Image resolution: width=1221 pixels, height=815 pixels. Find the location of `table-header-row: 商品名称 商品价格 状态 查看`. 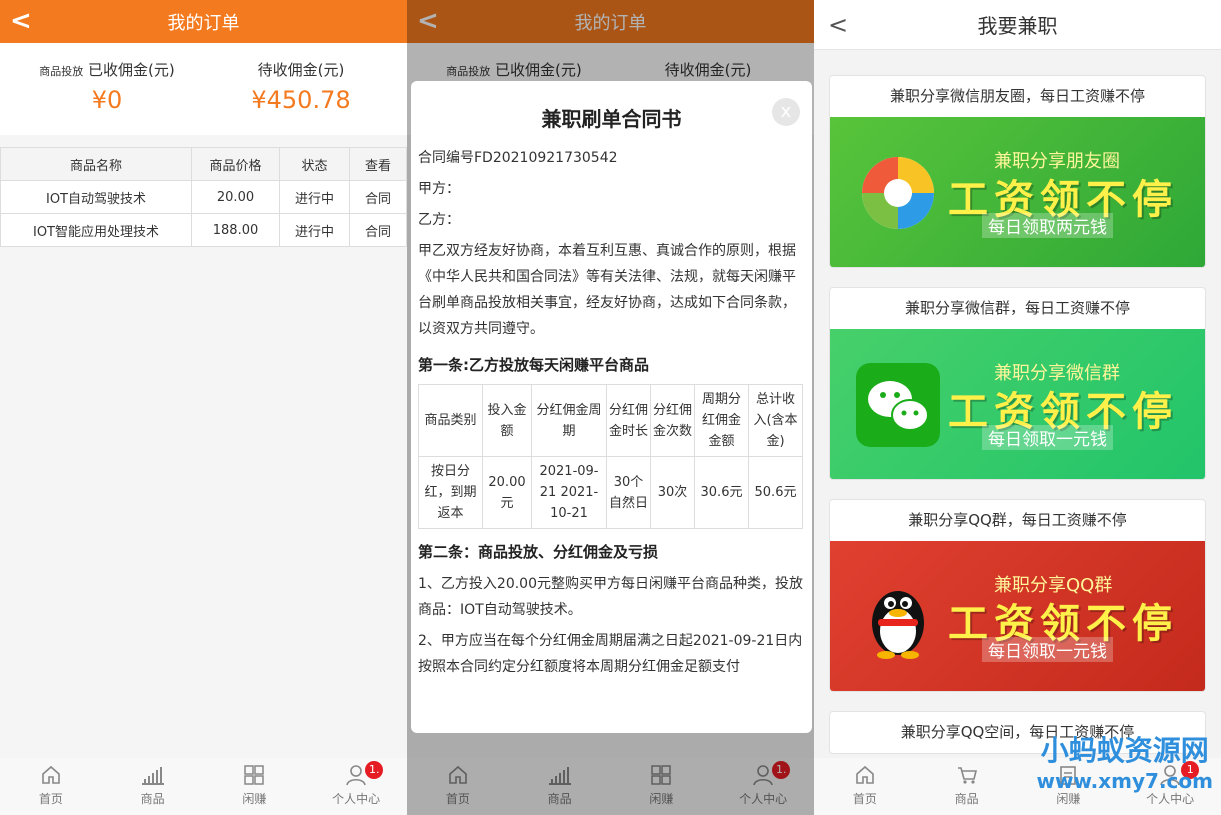

table-header-row: 商品名称 商品价格 状态 查看 is located at coordinates (203, 164).